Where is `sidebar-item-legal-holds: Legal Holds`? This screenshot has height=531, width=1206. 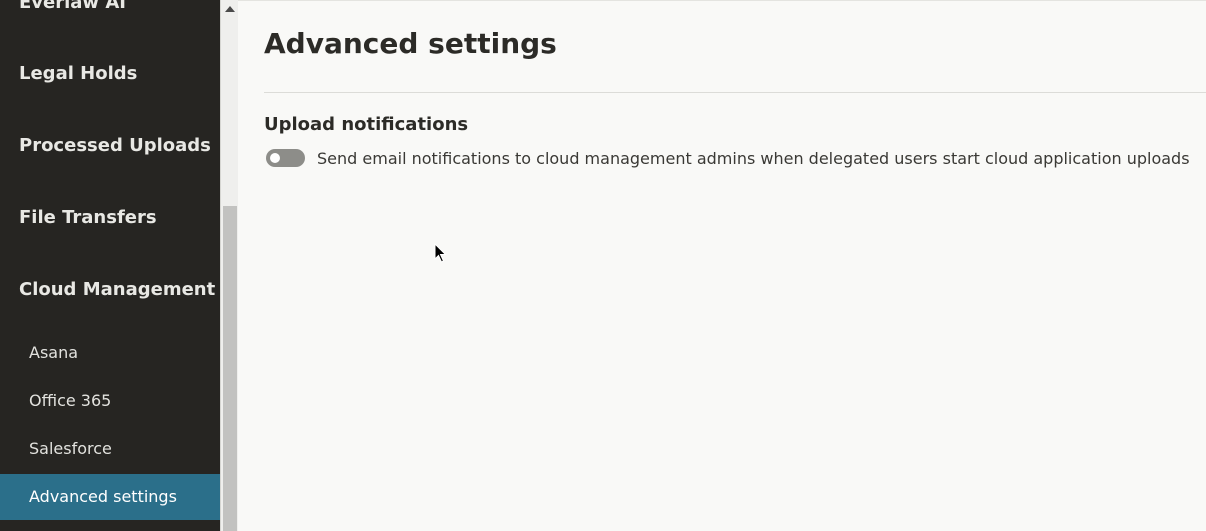
sidebar-item-legal-holds: Legal Holds is located at coordinates (78, 73).